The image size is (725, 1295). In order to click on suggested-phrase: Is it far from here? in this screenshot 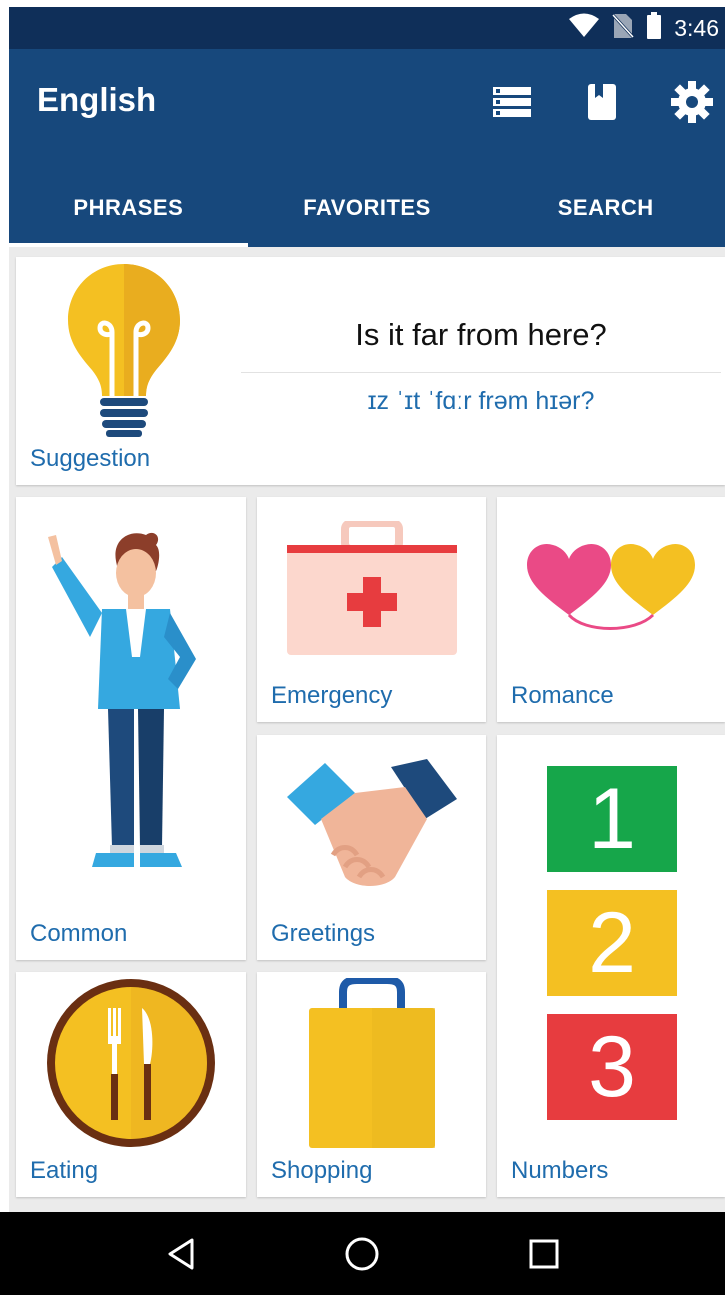, I will do `click(481, 334)`.